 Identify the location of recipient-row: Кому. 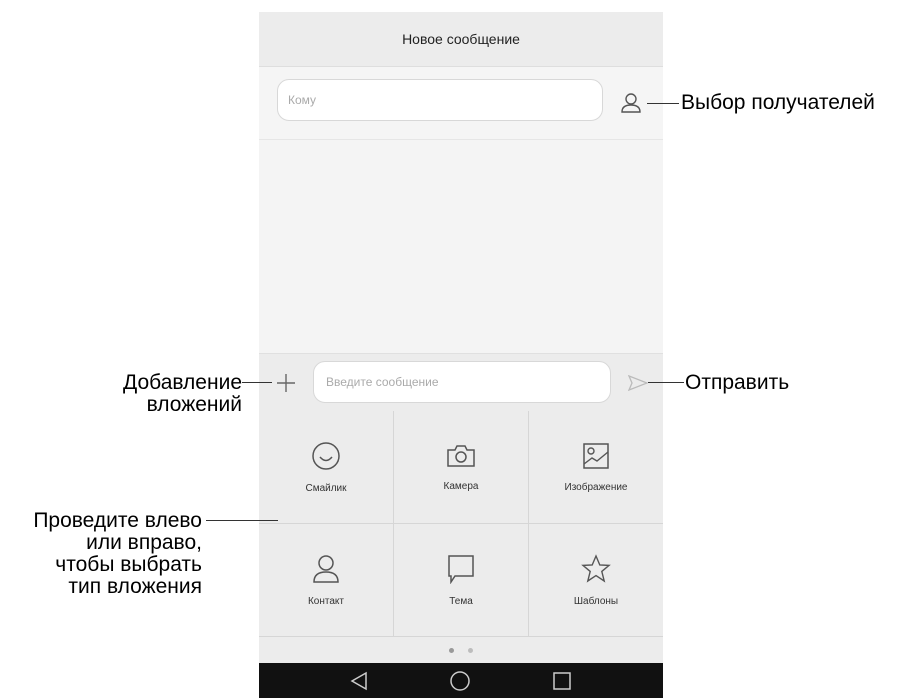
(461, 103).